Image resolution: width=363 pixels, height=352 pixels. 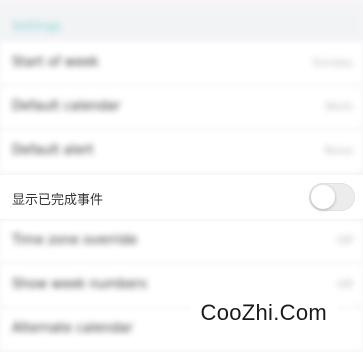 I want to click on row-value: None, so click(x=338, y=150).